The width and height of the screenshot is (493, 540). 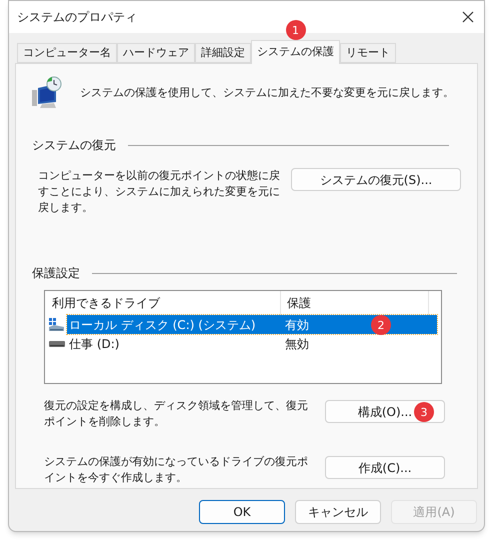 What do you see at coordinates (74, 145) in the screenshot?
I see `section-heading: システムの復元` at bounding box center [74, 145].